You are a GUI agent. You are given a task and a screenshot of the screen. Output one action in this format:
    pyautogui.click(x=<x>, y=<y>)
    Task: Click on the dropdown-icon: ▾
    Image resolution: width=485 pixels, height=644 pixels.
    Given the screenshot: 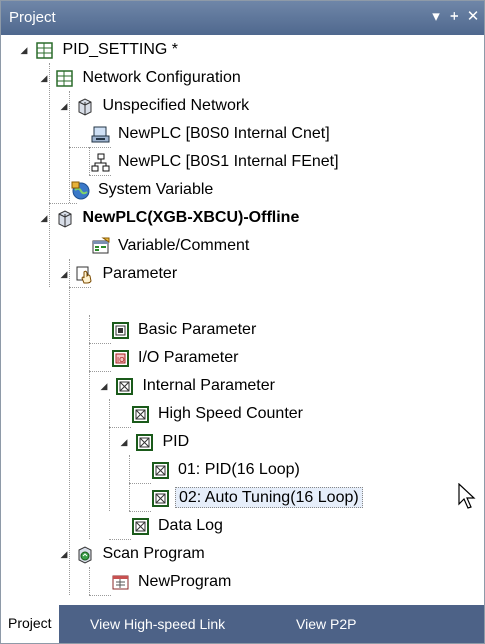 What is the action you would take?
    pyautogui.click(x=436, y=16)
    